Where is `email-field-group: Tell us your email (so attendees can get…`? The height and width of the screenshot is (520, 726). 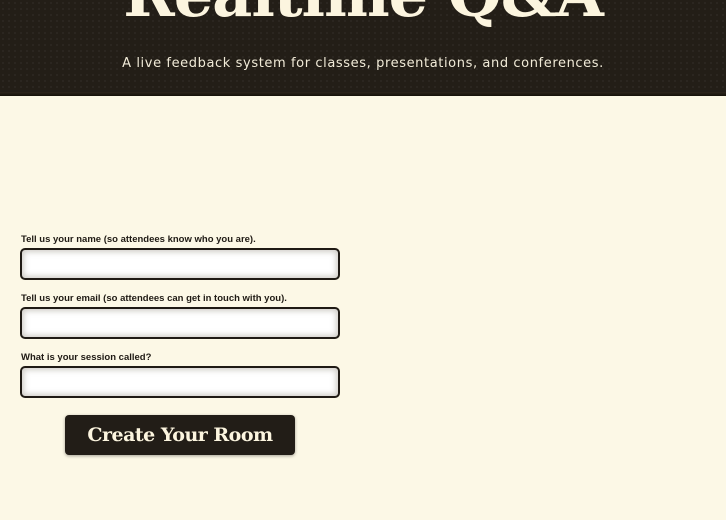 email-field-group: Tell us your email (so attendees can get… is located at coordinates (185, 322).